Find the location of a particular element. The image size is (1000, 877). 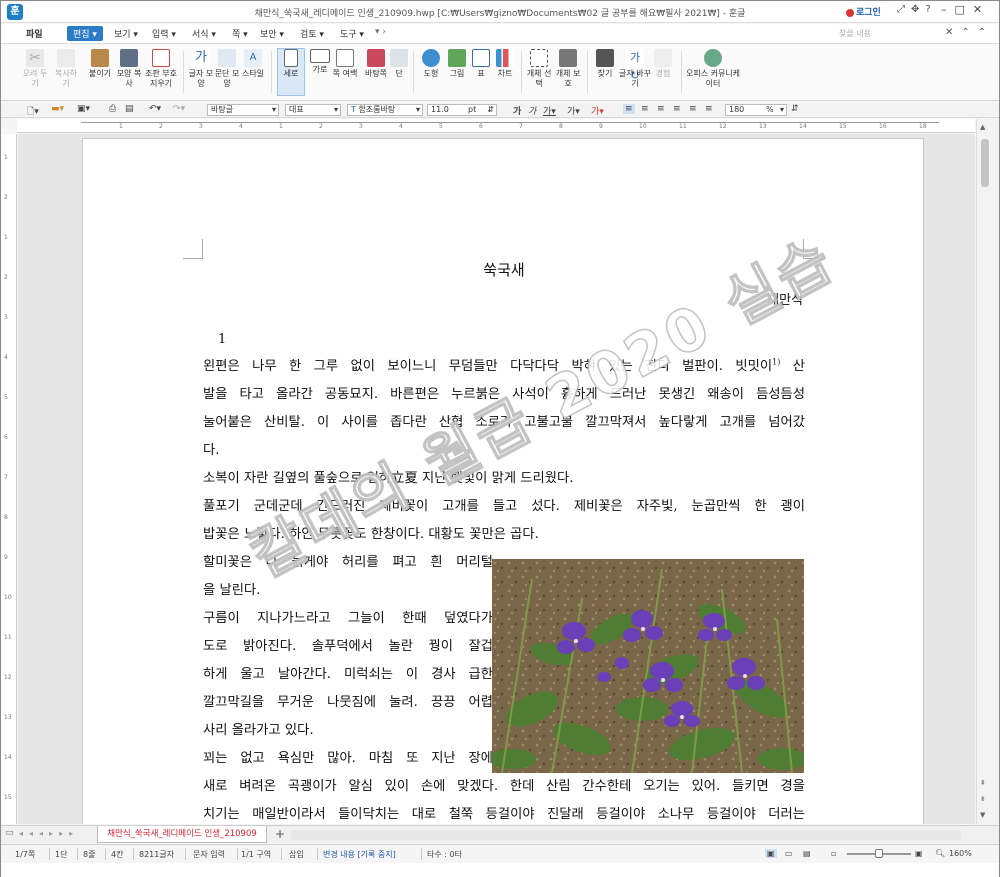

copy-button: 복사하기 is located at coordinates (66, 69).